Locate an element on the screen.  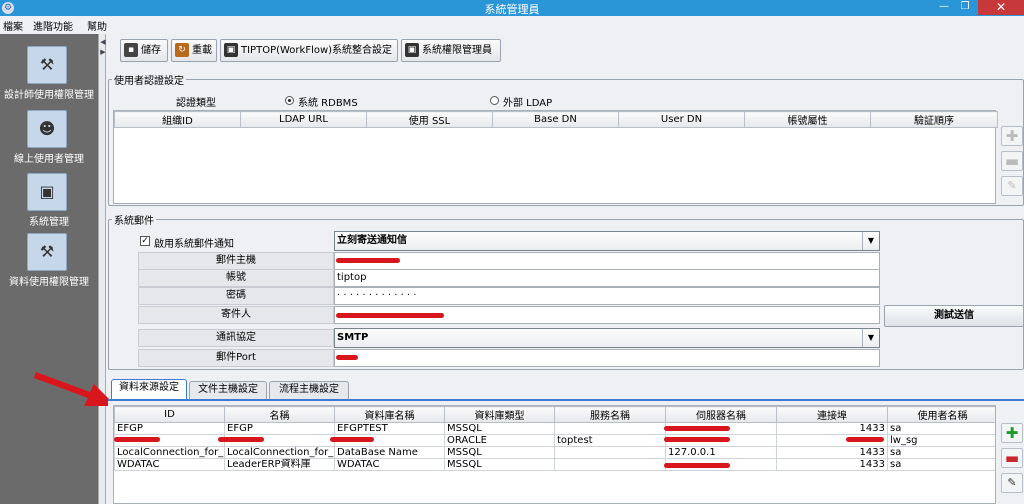
window-title: 系統管理員 is located at coordinates (512, 9).